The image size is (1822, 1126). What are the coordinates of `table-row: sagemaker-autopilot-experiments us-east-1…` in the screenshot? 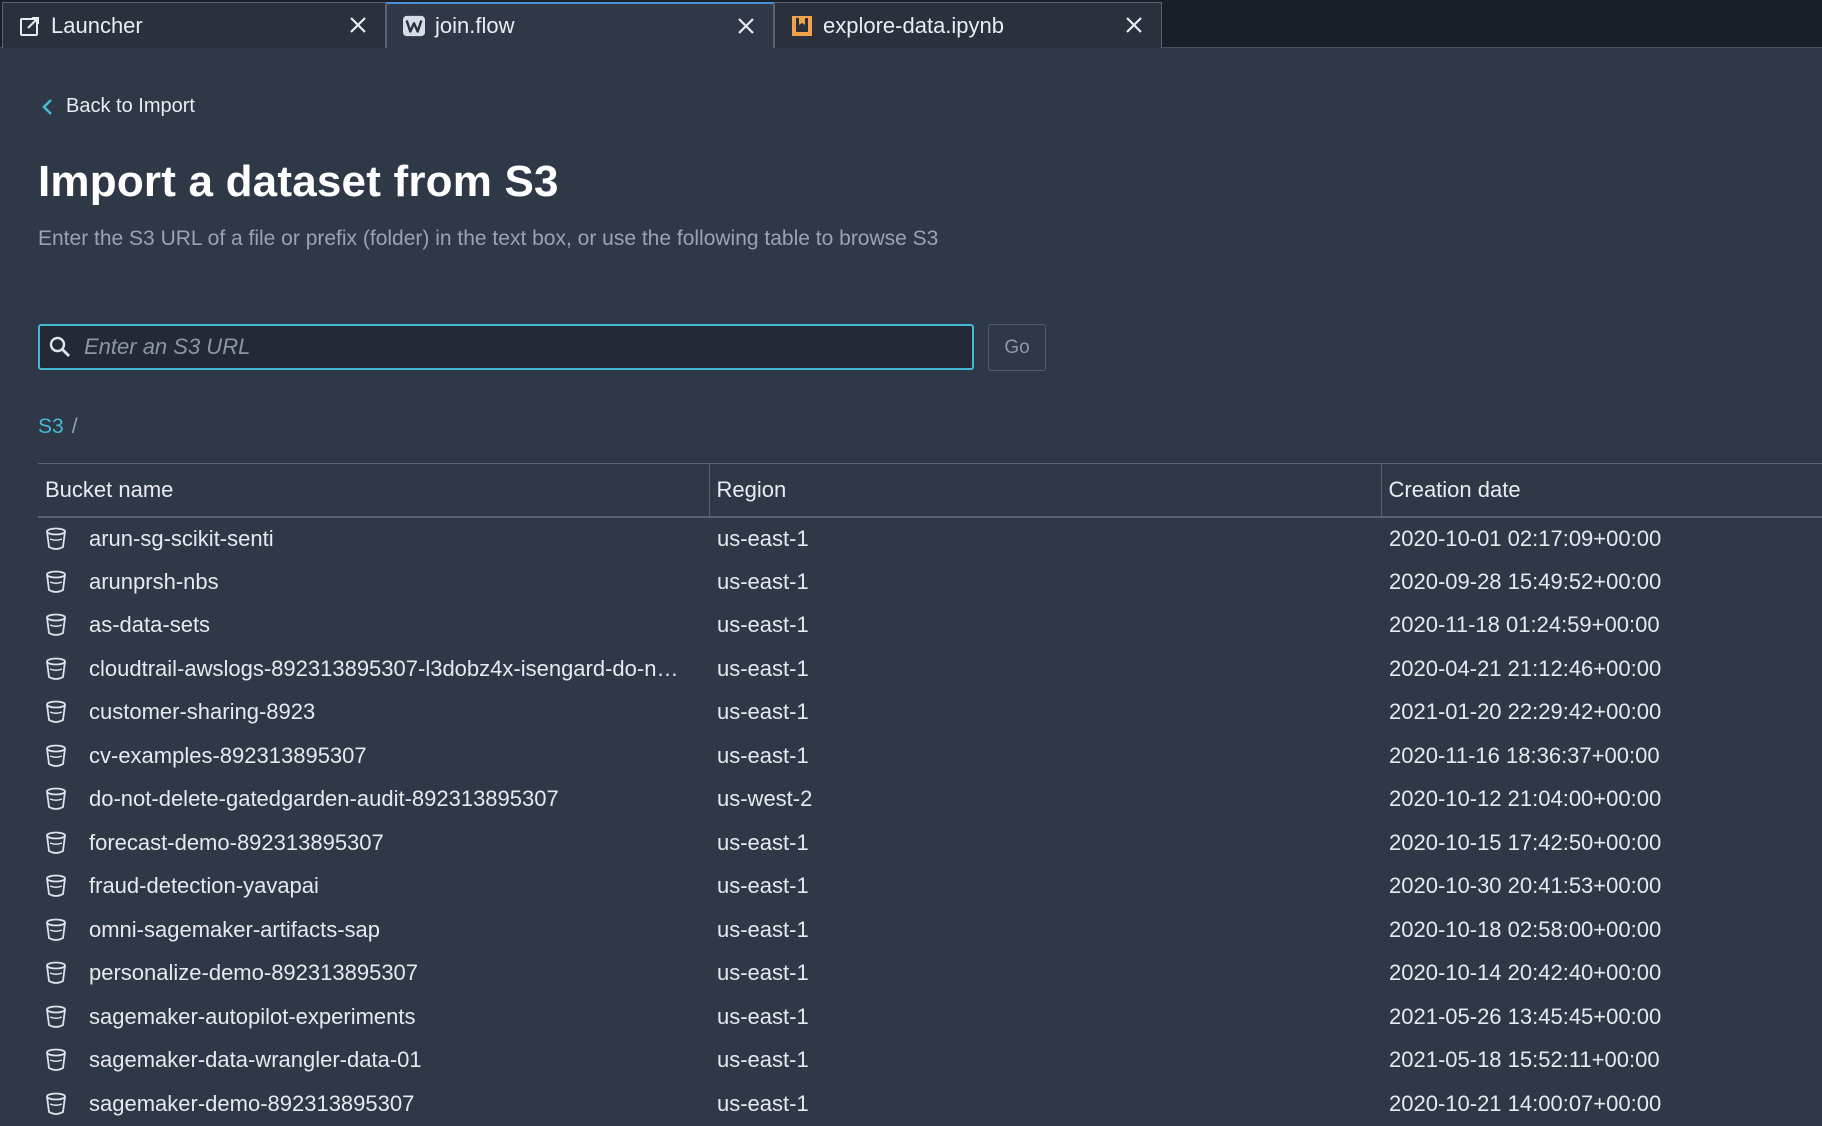 It's located at (930, 1017).